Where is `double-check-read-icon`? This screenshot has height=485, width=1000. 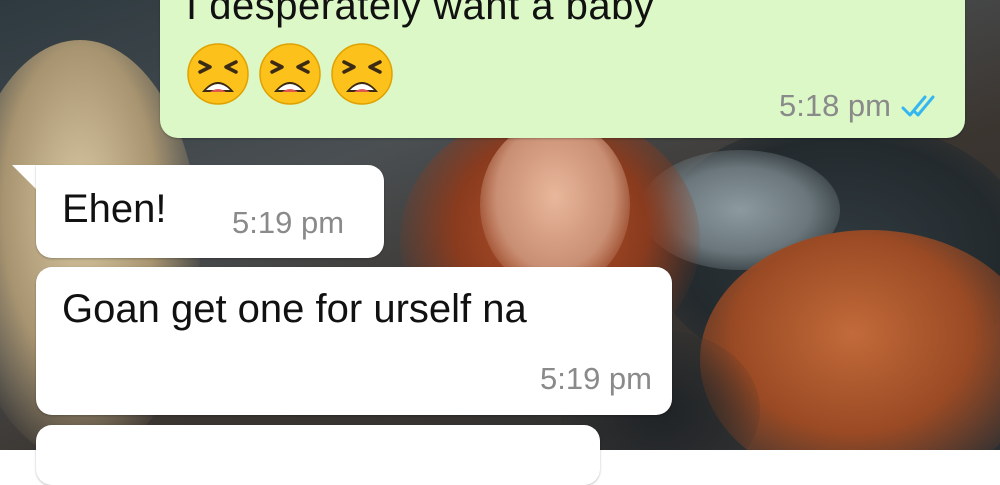
double-check-read-icon is located at coordinates (918, 106).